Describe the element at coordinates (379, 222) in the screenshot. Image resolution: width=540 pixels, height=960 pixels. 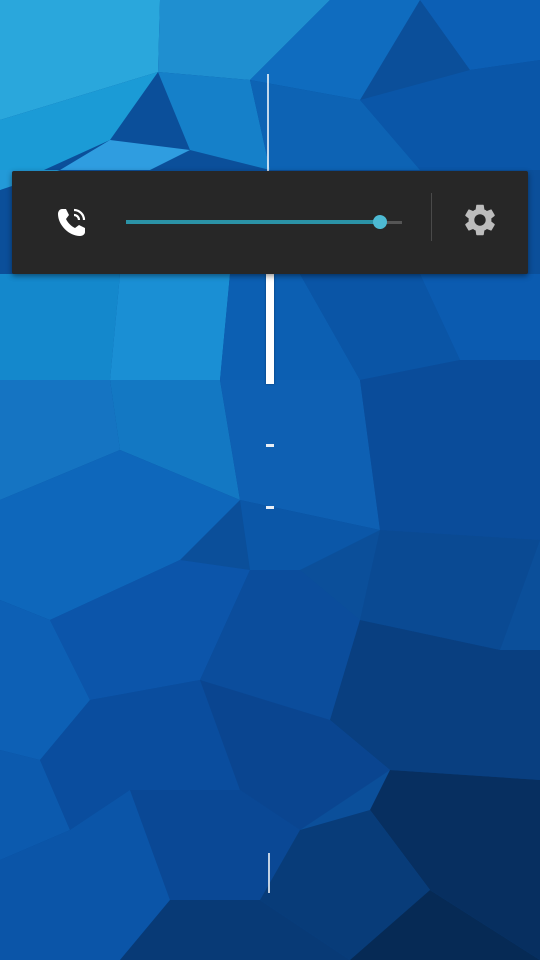
I see `slider-thumb` at that location.